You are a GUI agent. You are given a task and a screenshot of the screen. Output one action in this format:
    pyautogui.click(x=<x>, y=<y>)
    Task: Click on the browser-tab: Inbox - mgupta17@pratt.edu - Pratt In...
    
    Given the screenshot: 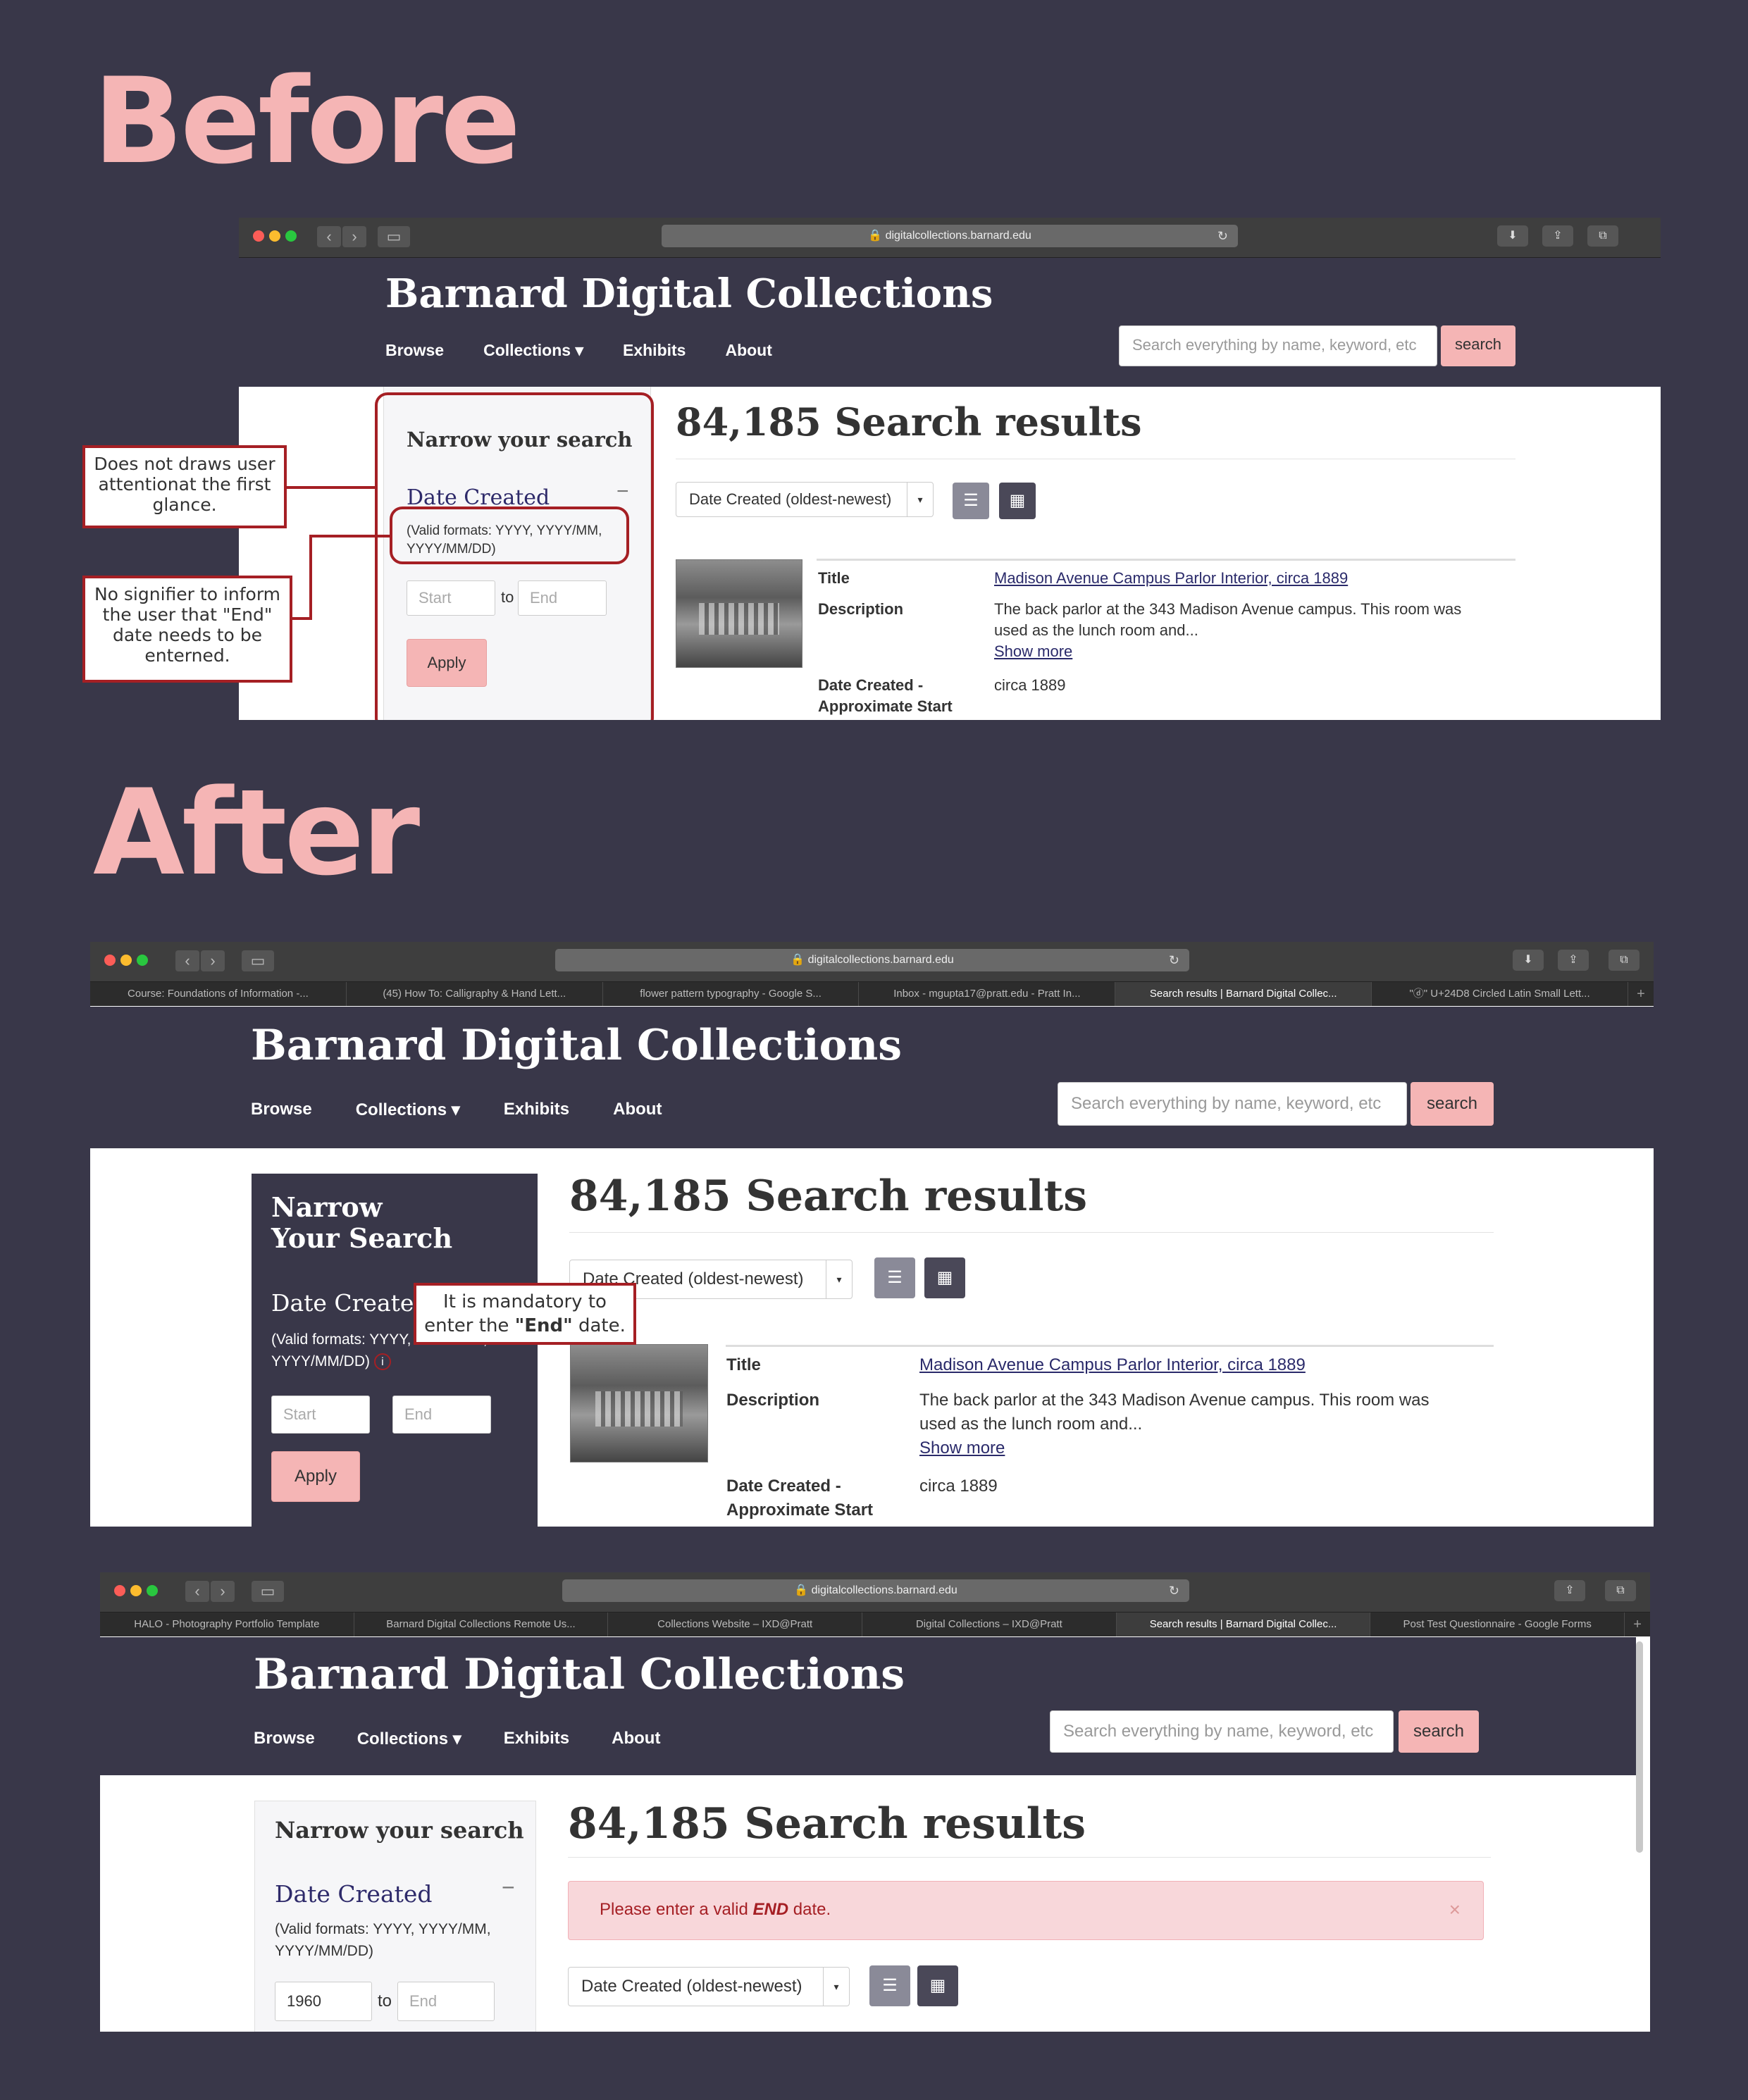 What is the action you would take?
    pyautogui.click(x=987, y=994)
    